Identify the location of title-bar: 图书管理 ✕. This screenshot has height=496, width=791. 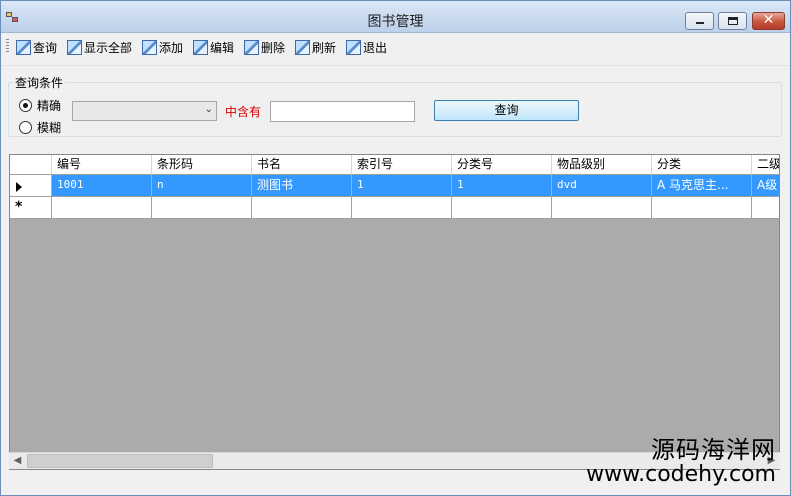
(395, 17).